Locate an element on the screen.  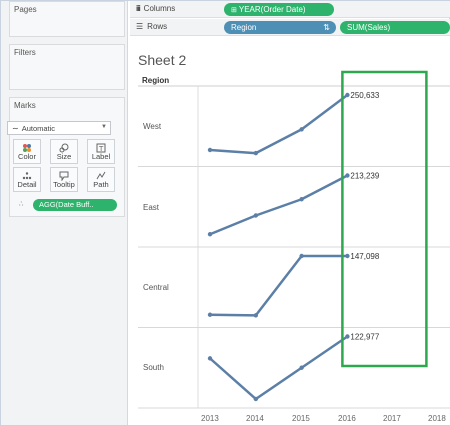
tooltip-icon is located at coordinates (64, 177).